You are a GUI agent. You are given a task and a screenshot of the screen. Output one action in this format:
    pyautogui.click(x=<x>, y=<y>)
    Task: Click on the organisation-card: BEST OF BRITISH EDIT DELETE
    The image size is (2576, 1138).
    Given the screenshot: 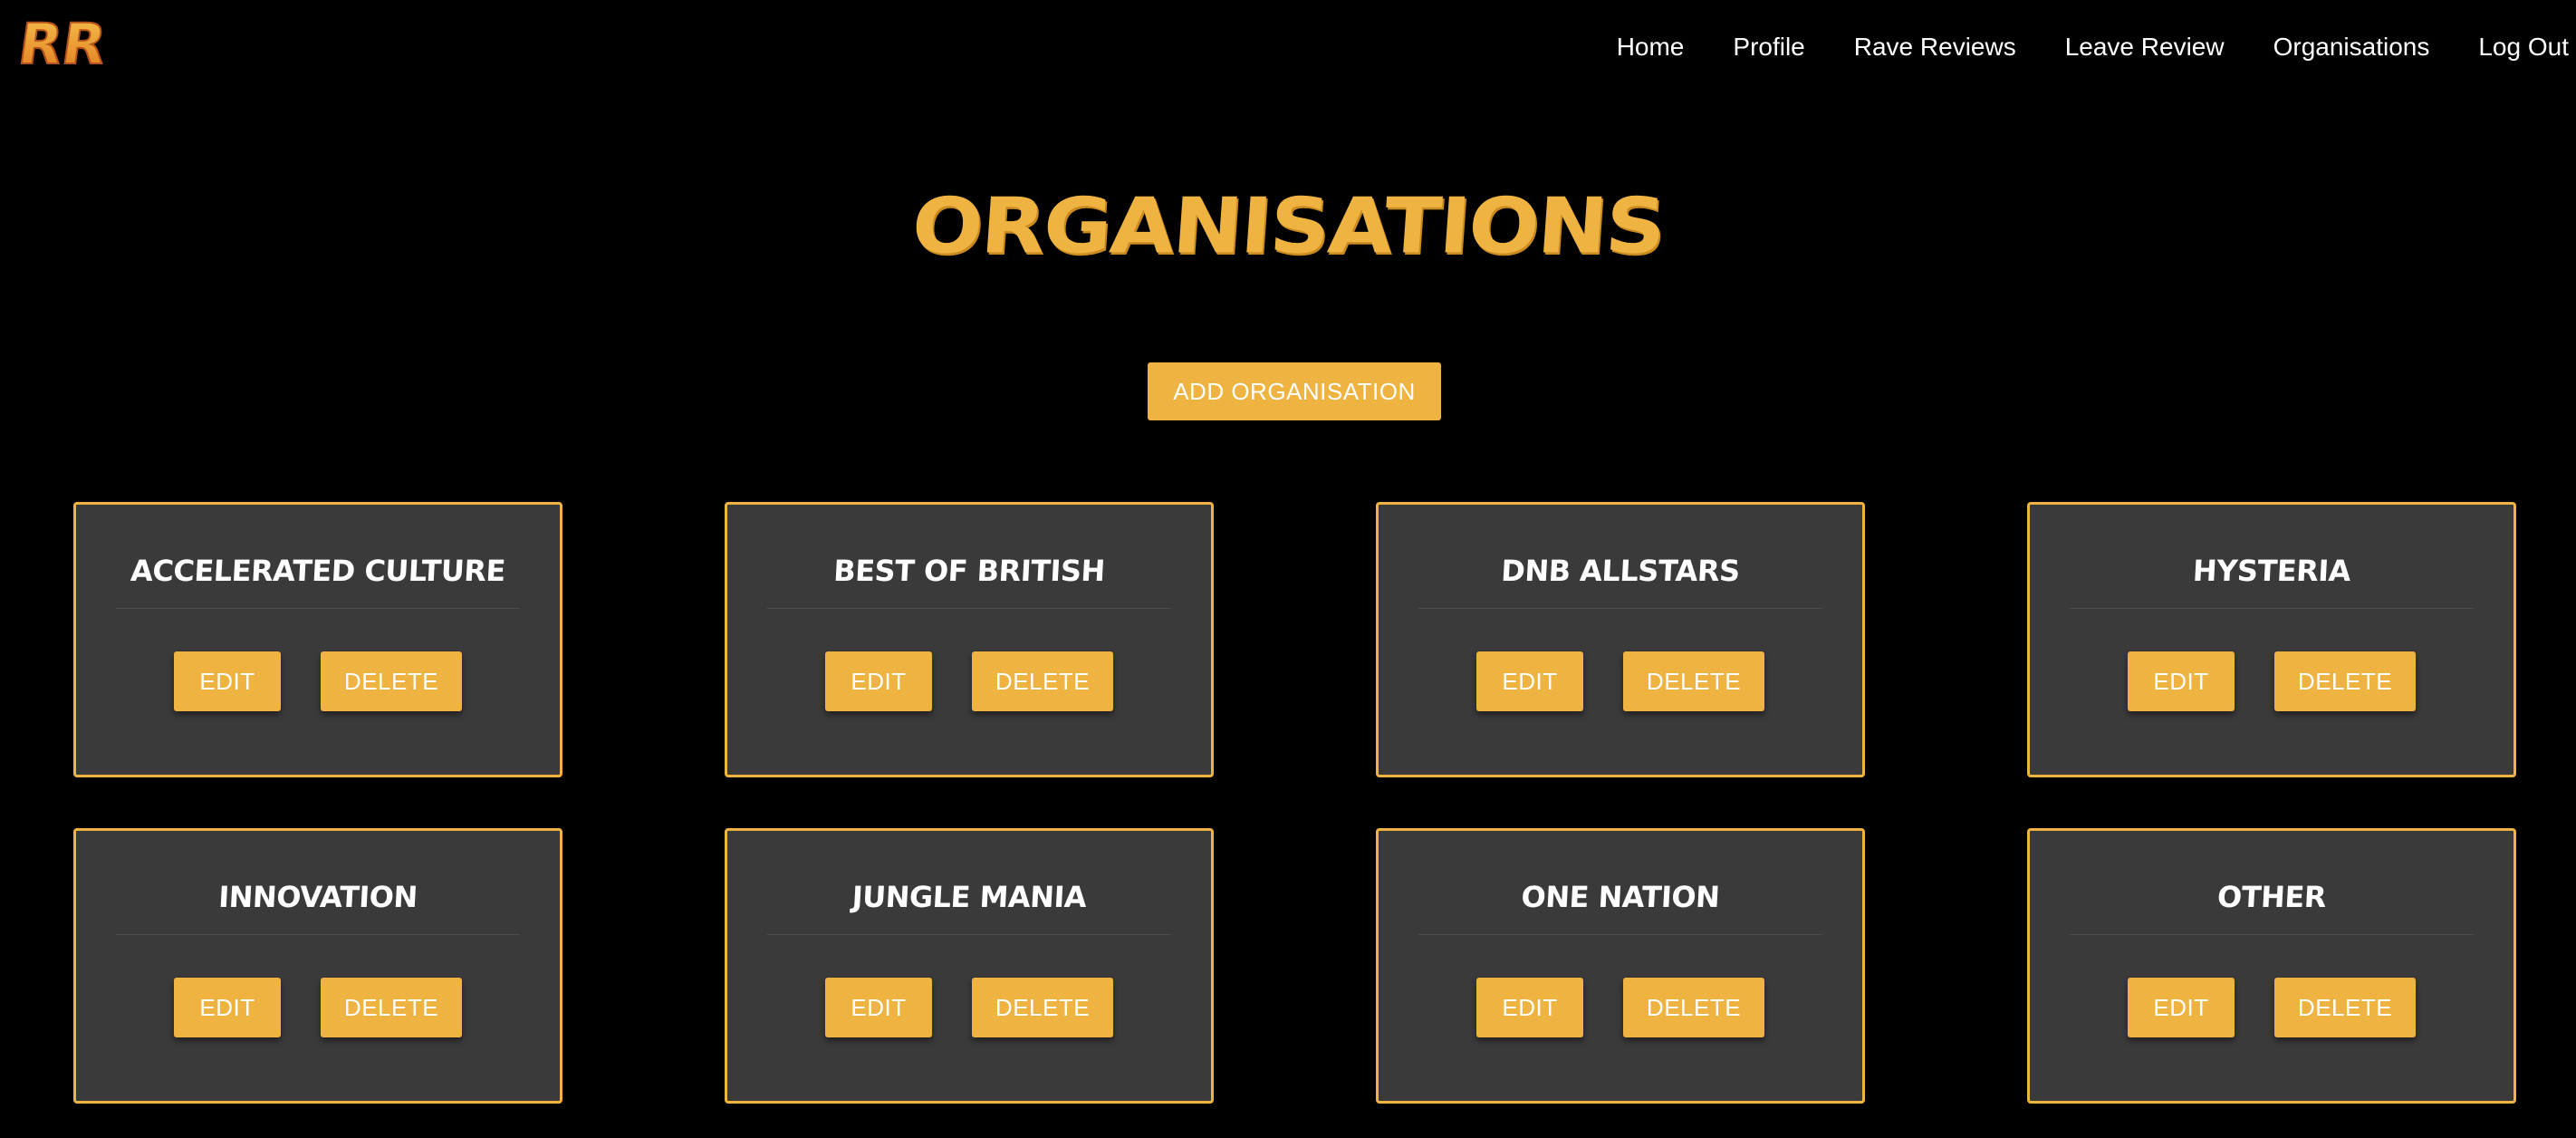 What is the action you would take?
    pyautogui.click(x=969, y=639)
    